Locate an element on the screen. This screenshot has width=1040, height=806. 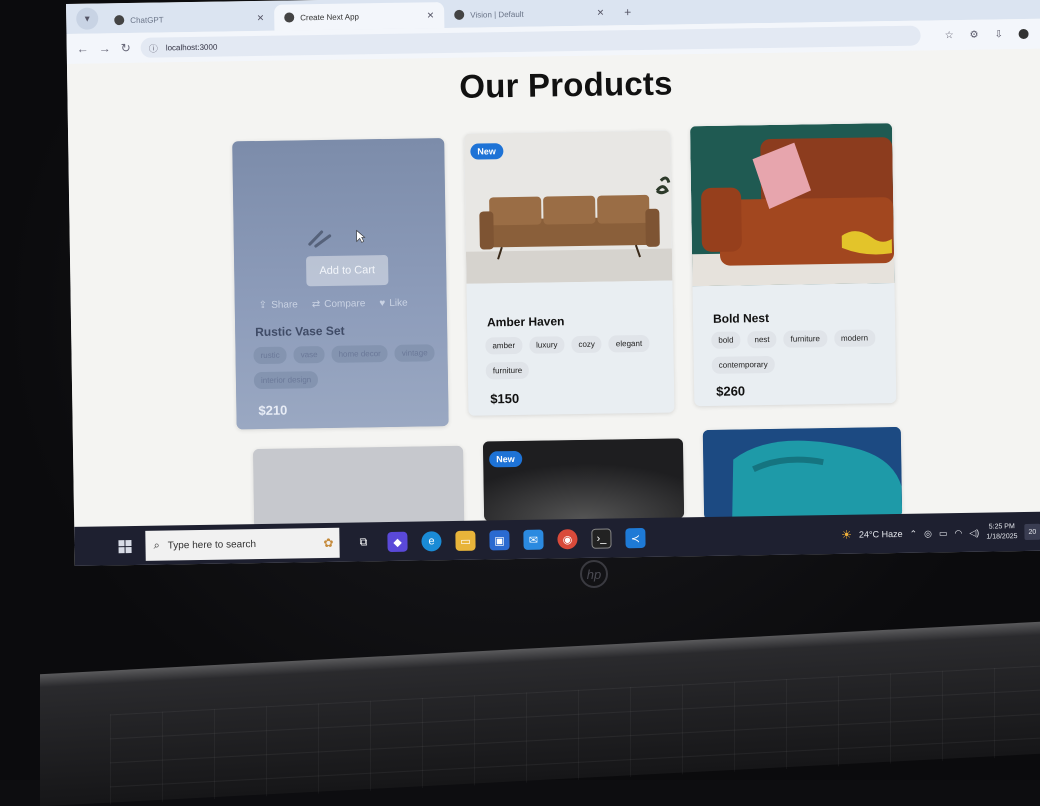
mail-icon: ✉ is located at coordinates (533, 539).